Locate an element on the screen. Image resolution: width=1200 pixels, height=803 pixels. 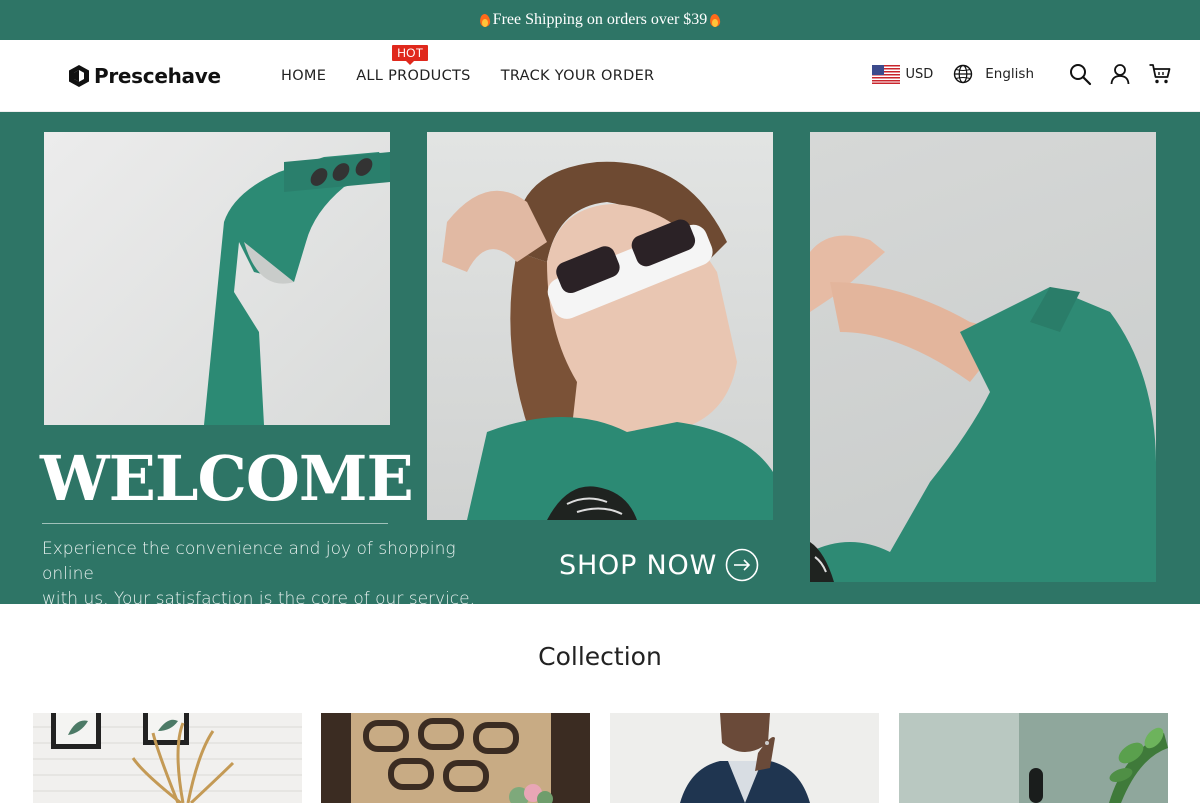
currency-label: USD is located at coordinates (919, 74).